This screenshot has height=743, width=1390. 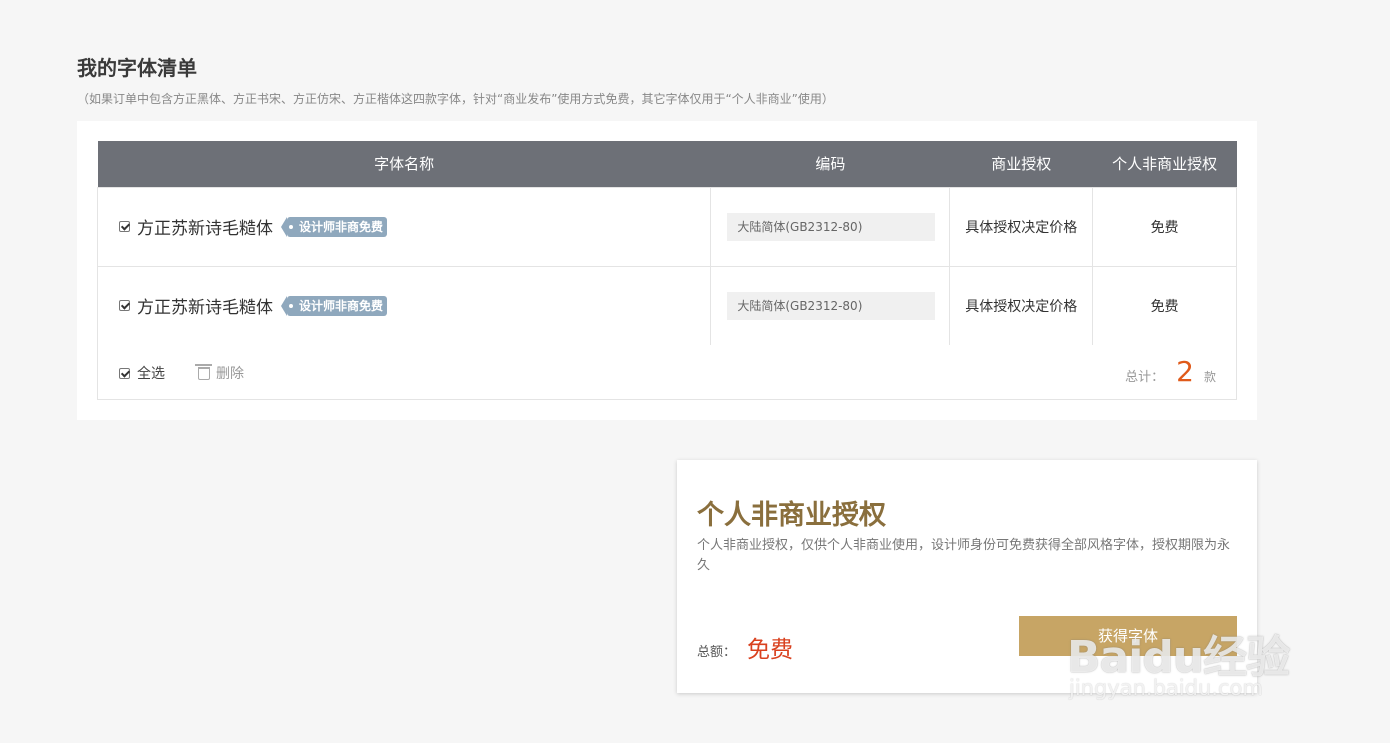 I want to click on total-number: 2, so click(x=1185, y=371).